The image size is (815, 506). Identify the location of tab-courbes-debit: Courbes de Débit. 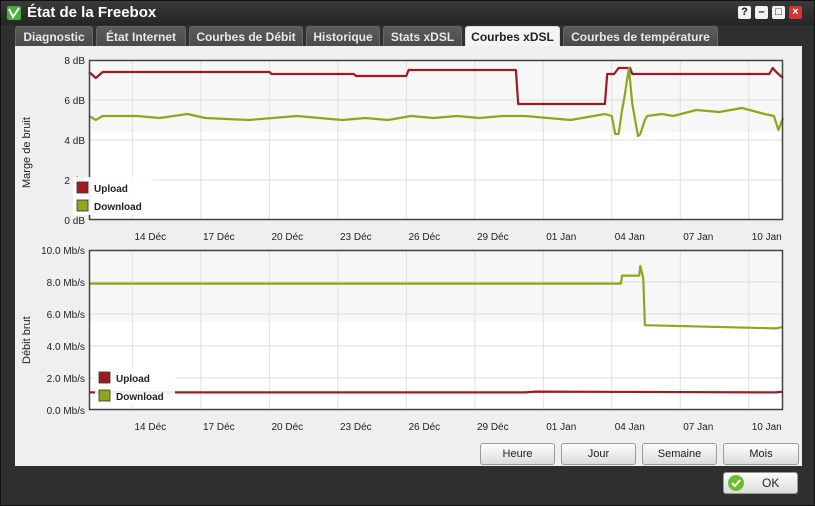
(246, 36).